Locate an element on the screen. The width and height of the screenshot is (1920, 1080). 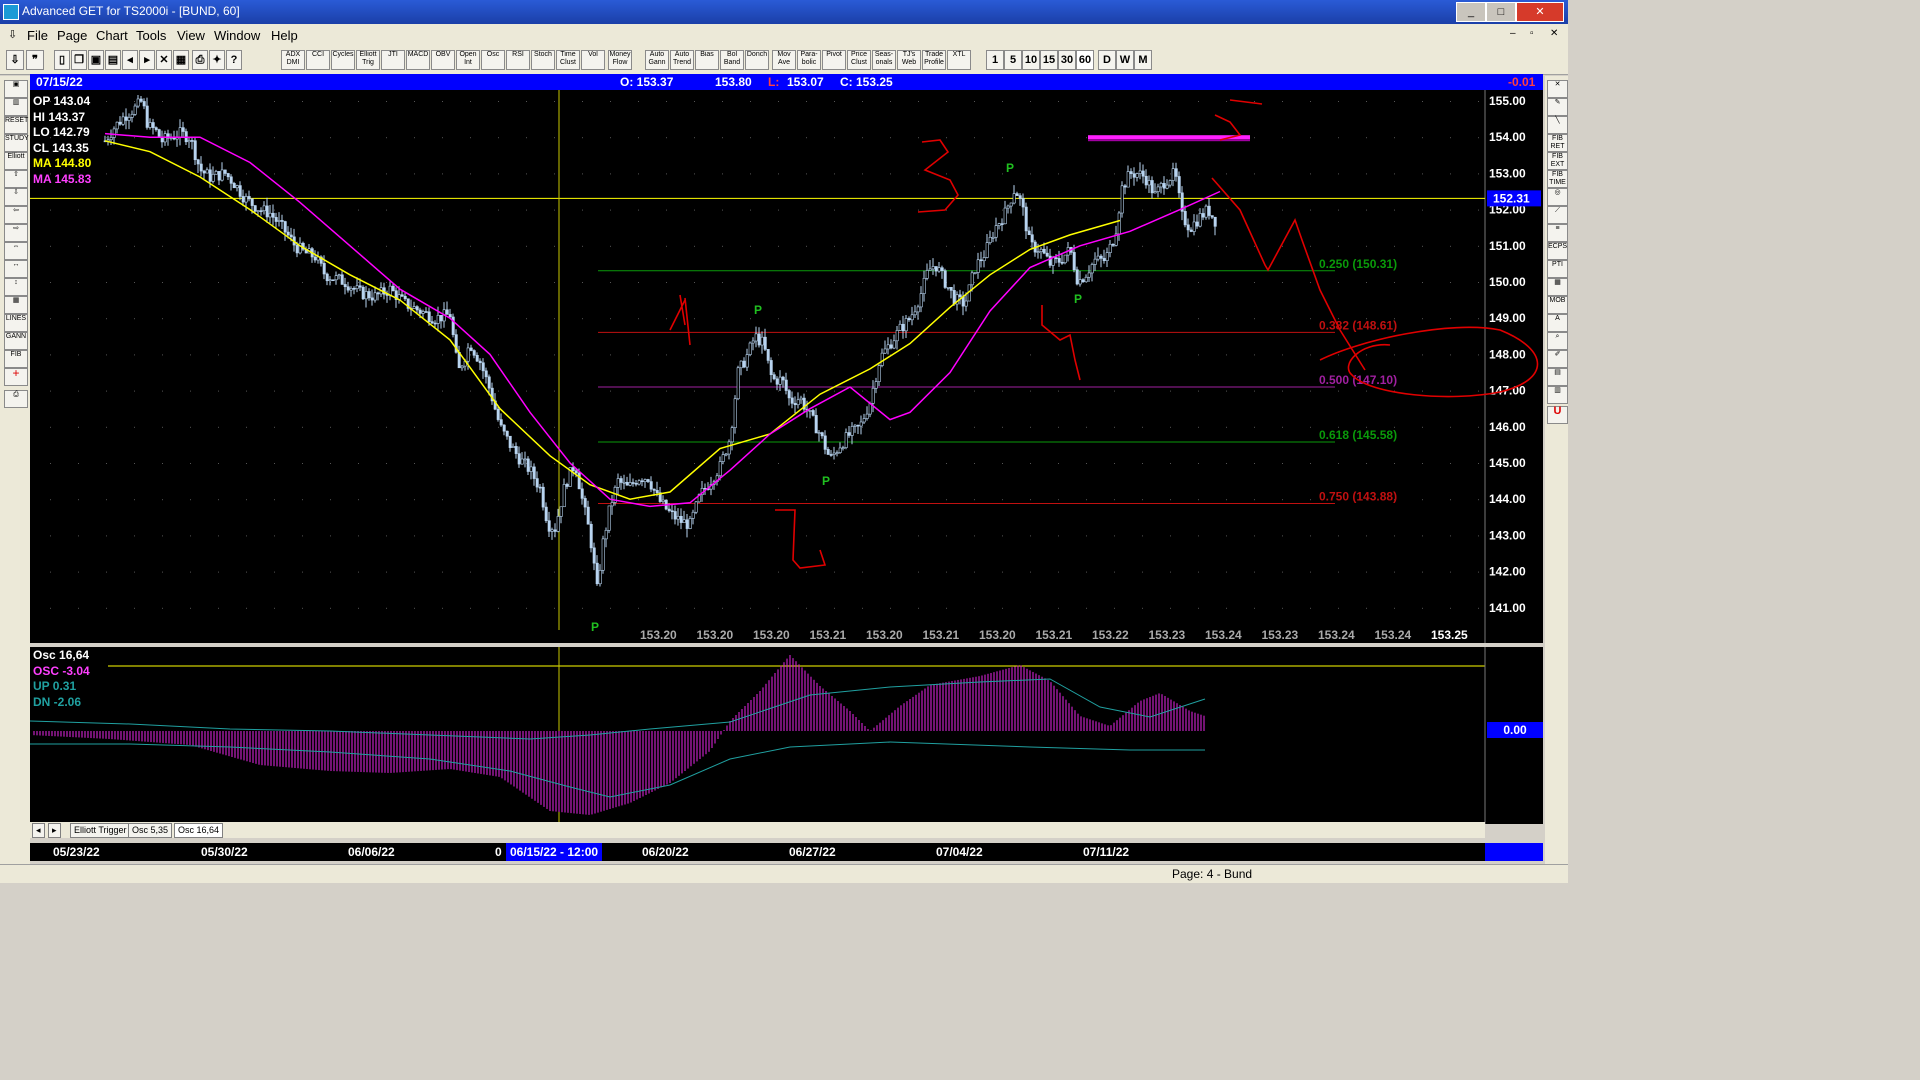
channel-tool-icon: ≡ is located at coordinates (1557, 233).